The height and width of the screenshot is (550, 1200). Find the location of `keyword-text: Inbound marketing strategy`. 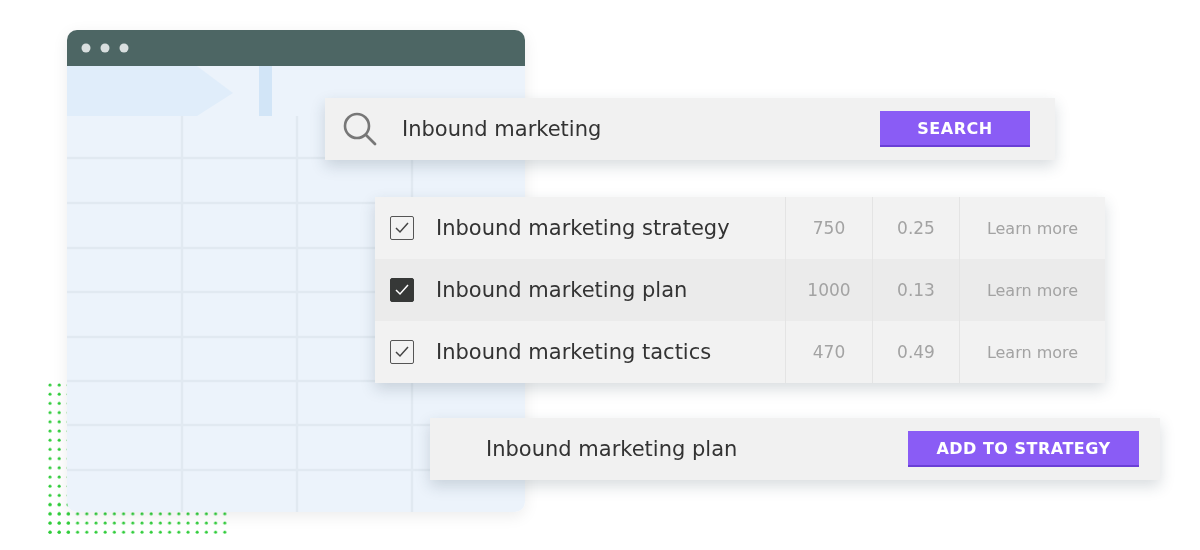

keyword-text: Inbound marketing strategy is located at coordinates (583, 228).